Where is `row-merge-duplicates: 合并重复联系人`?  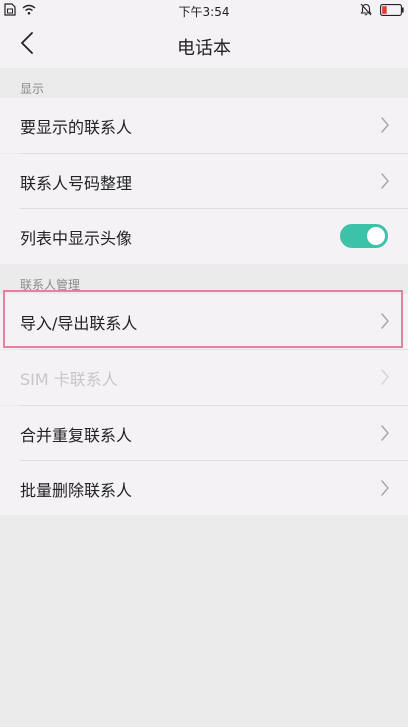
row-merge-duplicates: 合并重复联系人 is located at coordinates (204, 433).